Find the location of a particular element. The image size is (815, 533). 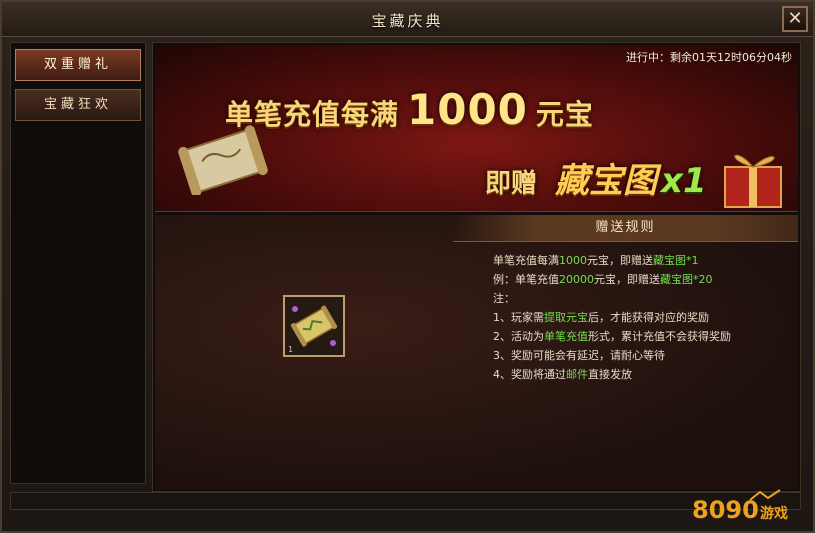

subline-multiplier: x1 is located at coordinates (684, 181).